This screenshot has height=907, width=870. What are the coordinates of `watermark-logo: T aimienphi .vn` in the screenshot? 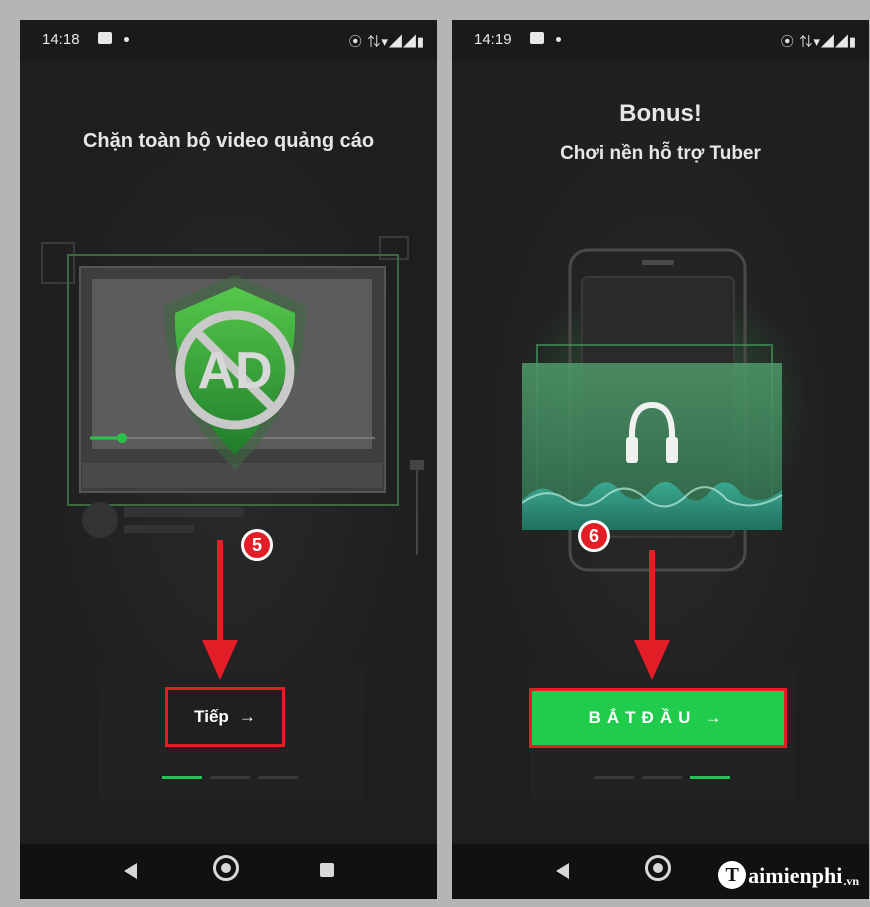 It's located at (788, 875).